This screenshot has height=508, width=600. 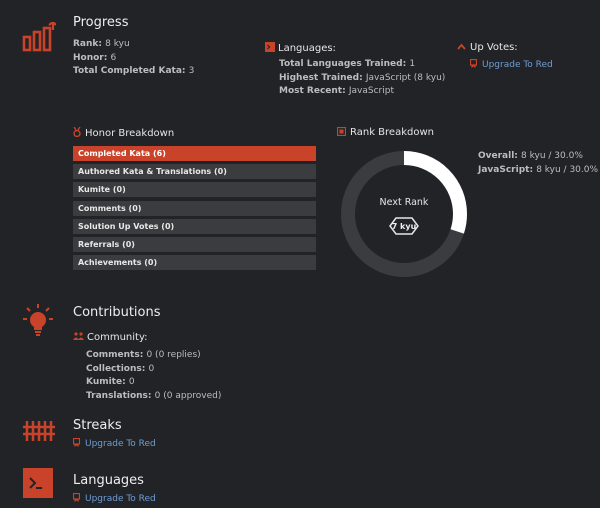 I want to click on upvotes-upgrade-link: Upgrade To Red, so click(x=511, y=64).